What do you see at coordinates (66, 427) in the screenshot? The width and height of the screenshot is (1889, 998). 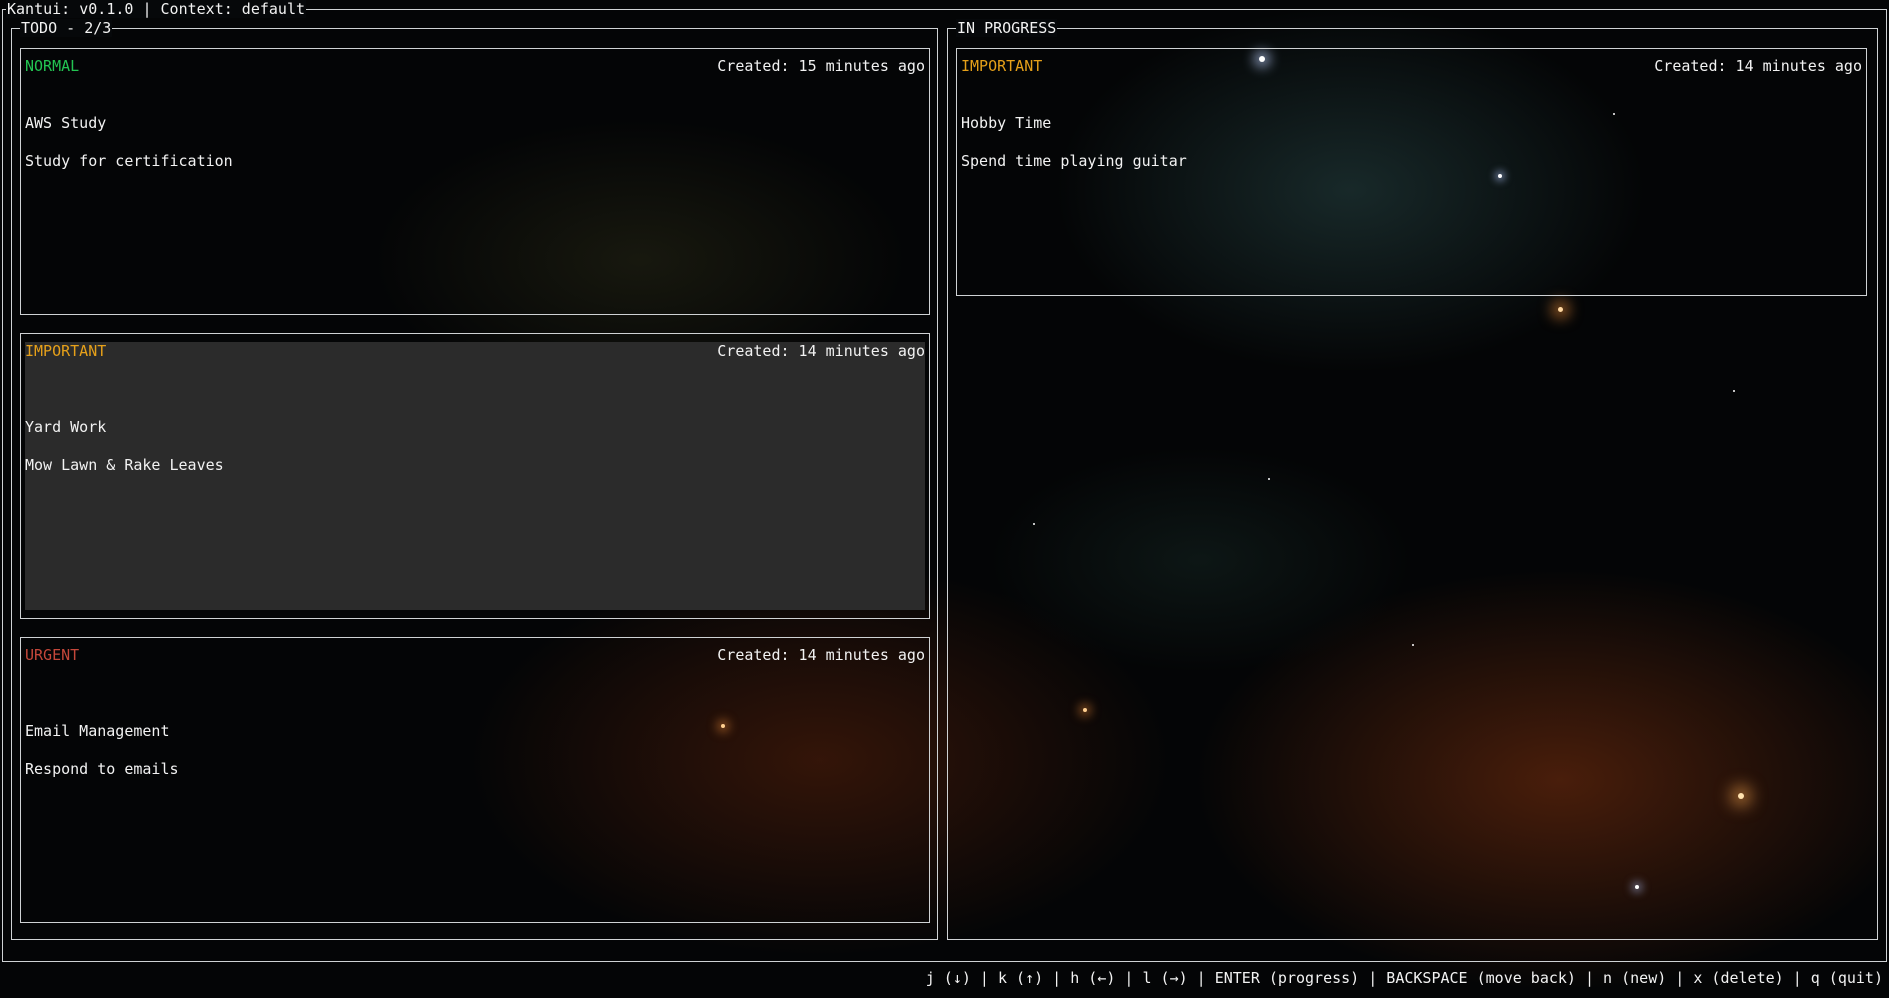 I see `task-title: Yard Work` at bounding box center [66, 427].